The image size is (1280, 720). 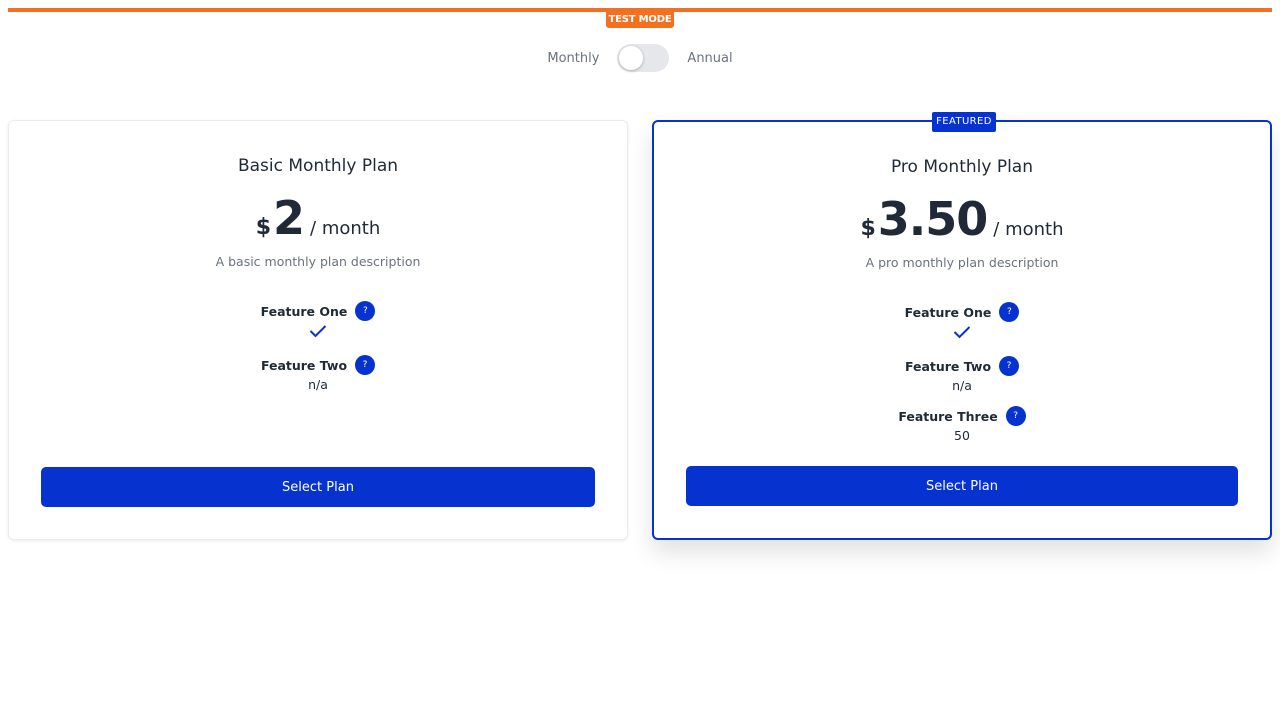 I want to click on featured-badge: FEATURED, so click(x=964, y=122).